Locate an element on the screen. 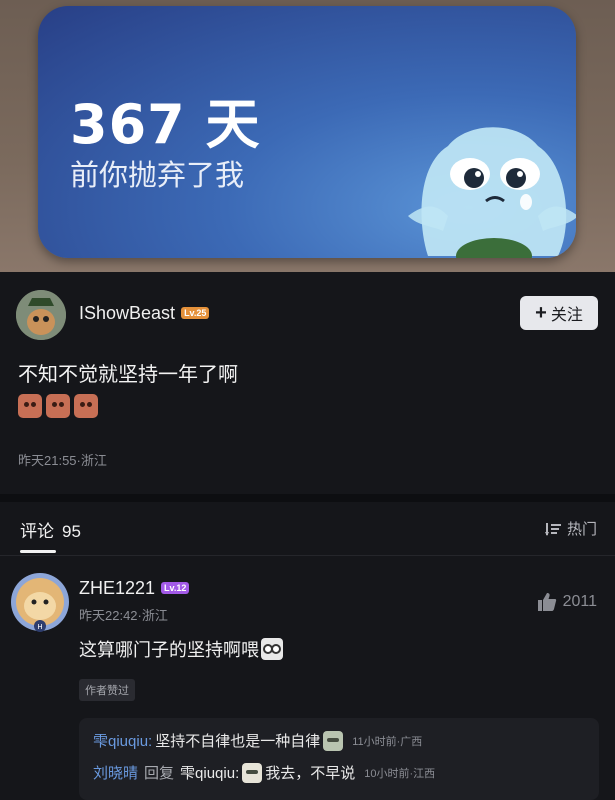 This screenshot has width=615, height=800. reply-text: 我去，不早说 is located at coordinates (310, 773).